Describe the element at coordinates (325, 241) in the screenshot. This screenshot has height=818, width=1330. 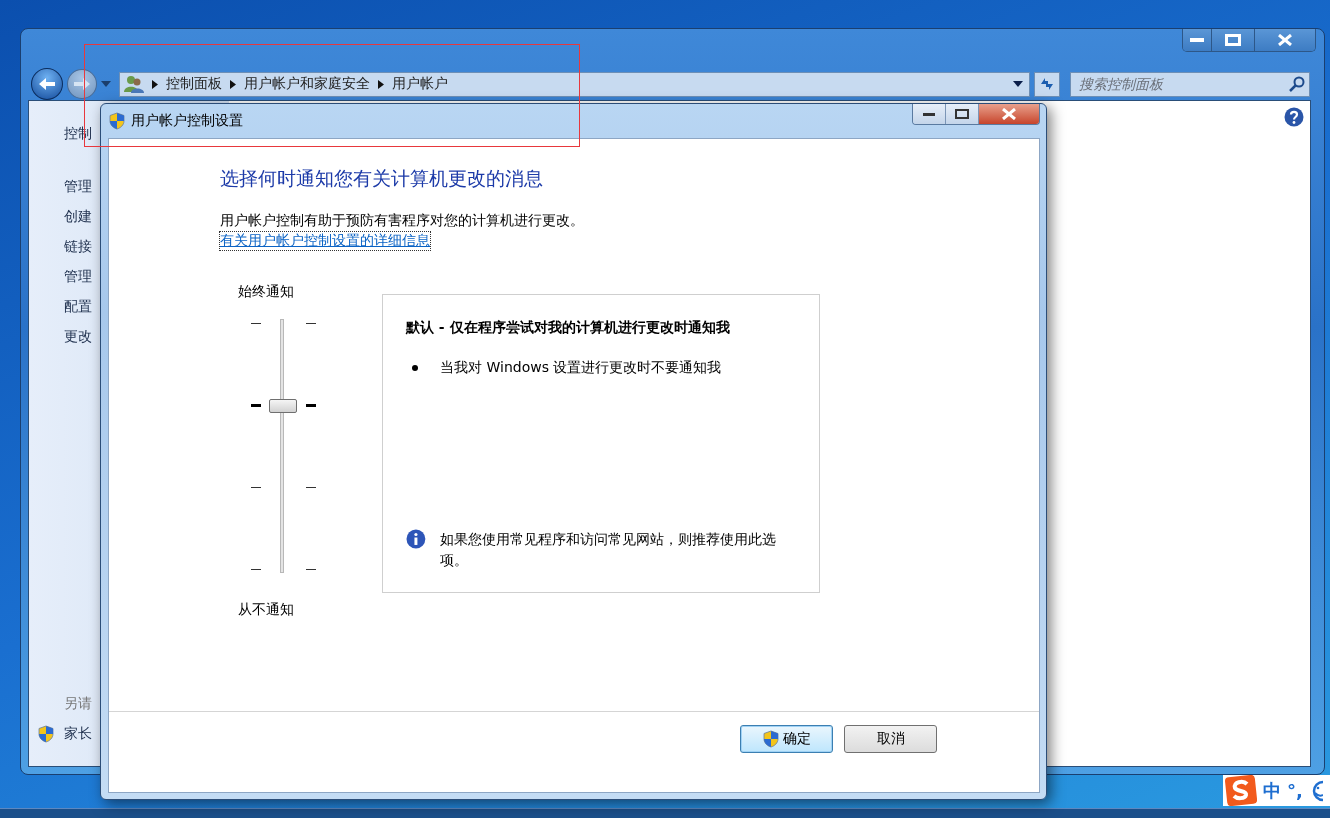
I see `details-link: 有关用户帐户控制设置的详细信息` at that location.